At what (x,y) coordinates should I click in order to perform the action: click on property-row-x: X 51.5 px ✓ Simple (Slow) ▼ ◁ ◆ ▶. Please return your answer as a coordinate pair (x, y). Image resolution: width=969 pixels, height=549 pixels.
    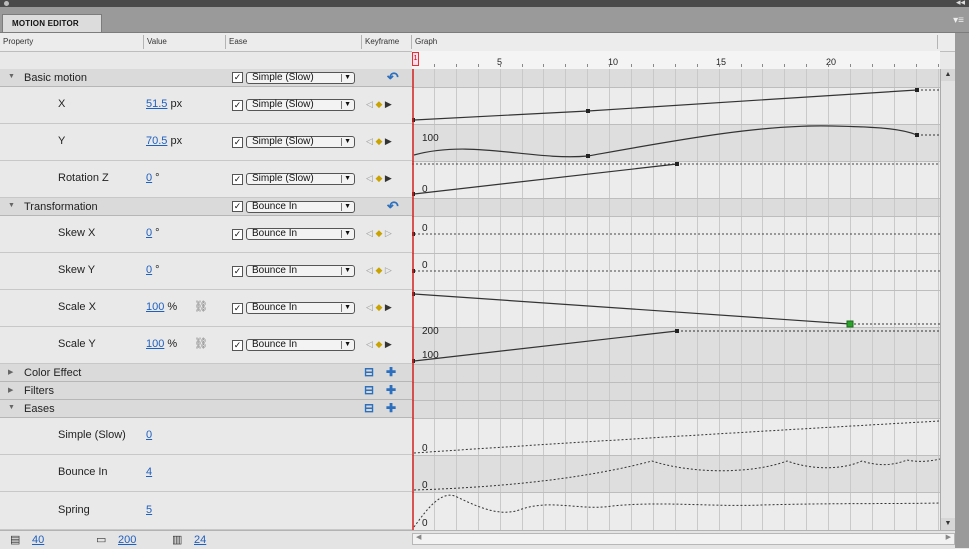
    Looking at the image, I should click on (206, 105).